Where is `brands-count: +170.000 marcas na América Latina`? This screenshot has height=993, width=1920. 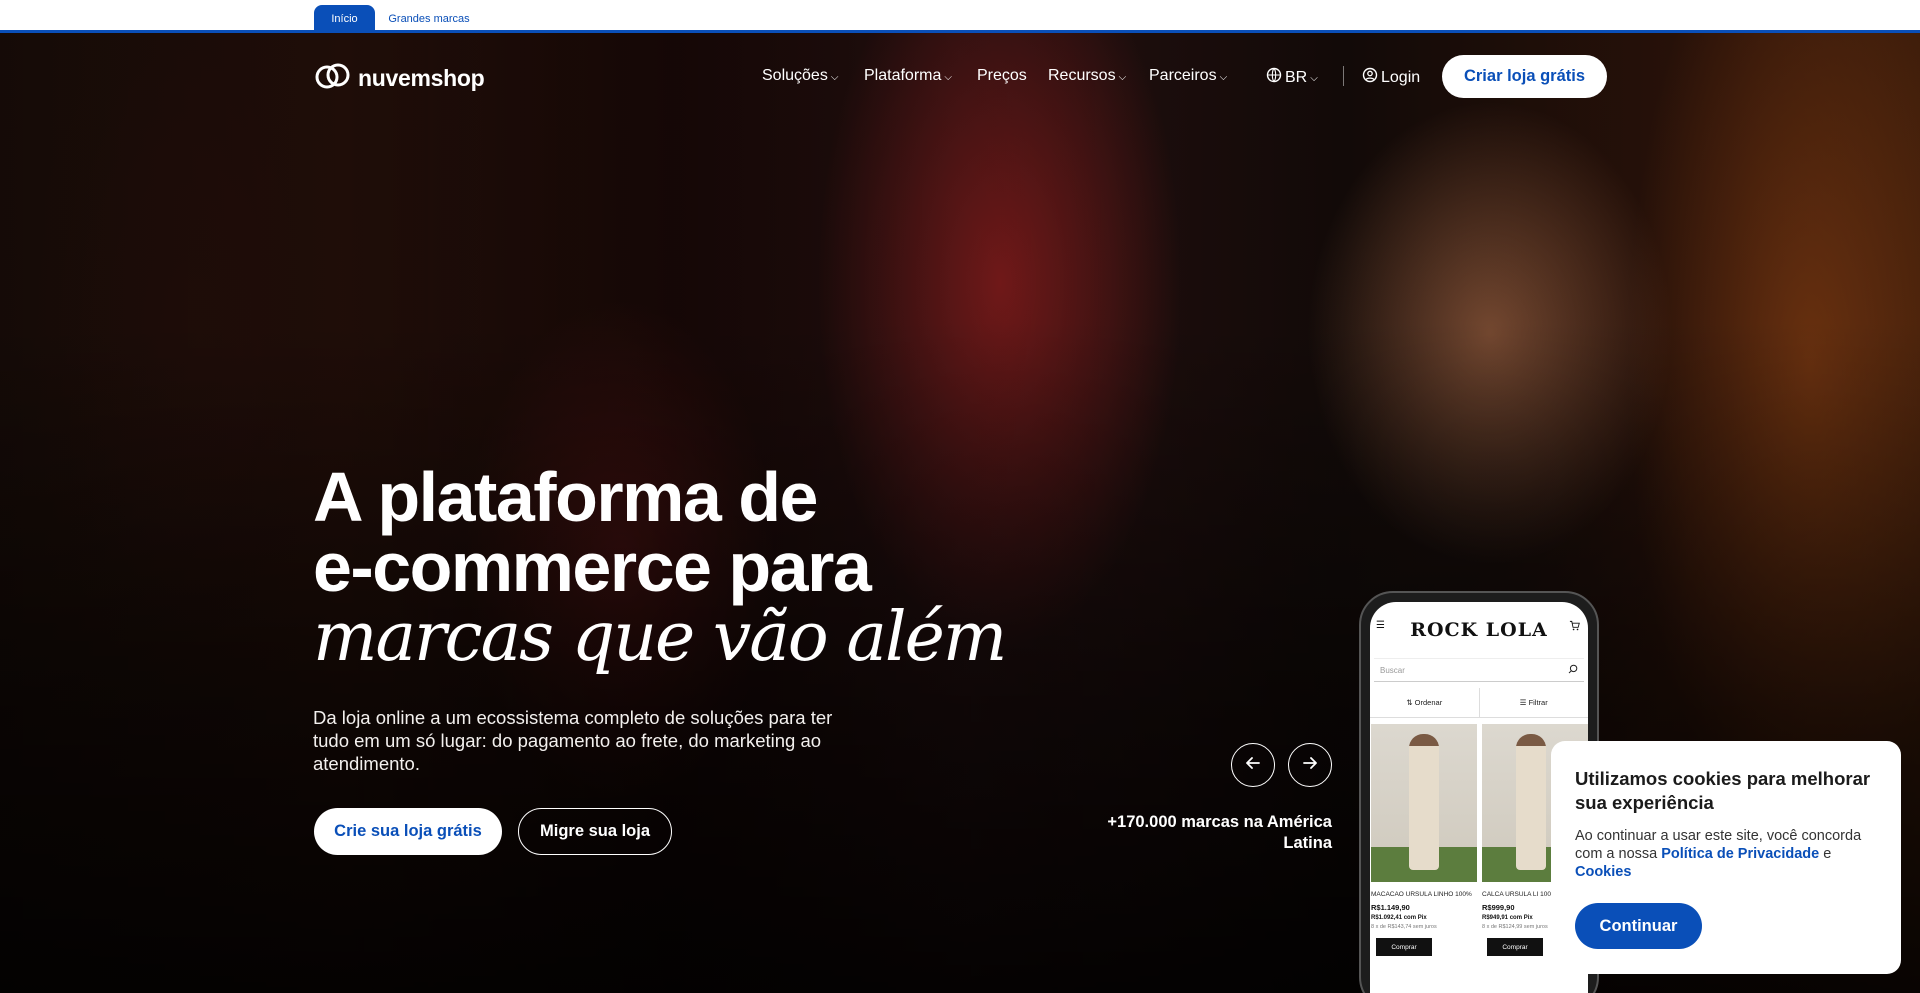 brands-count: +170.000 marcas na América Latina is located at coordinates (1219, 832).